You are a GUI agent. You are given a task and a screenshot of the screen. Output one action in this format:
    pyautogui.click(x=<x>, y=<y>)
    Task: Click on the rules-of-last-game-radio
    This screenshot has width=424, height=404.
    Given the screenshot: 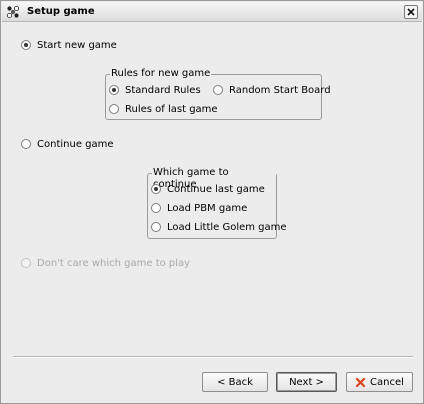 What is the action you would take?
    pyautogui.click(x=114, y=109)
    